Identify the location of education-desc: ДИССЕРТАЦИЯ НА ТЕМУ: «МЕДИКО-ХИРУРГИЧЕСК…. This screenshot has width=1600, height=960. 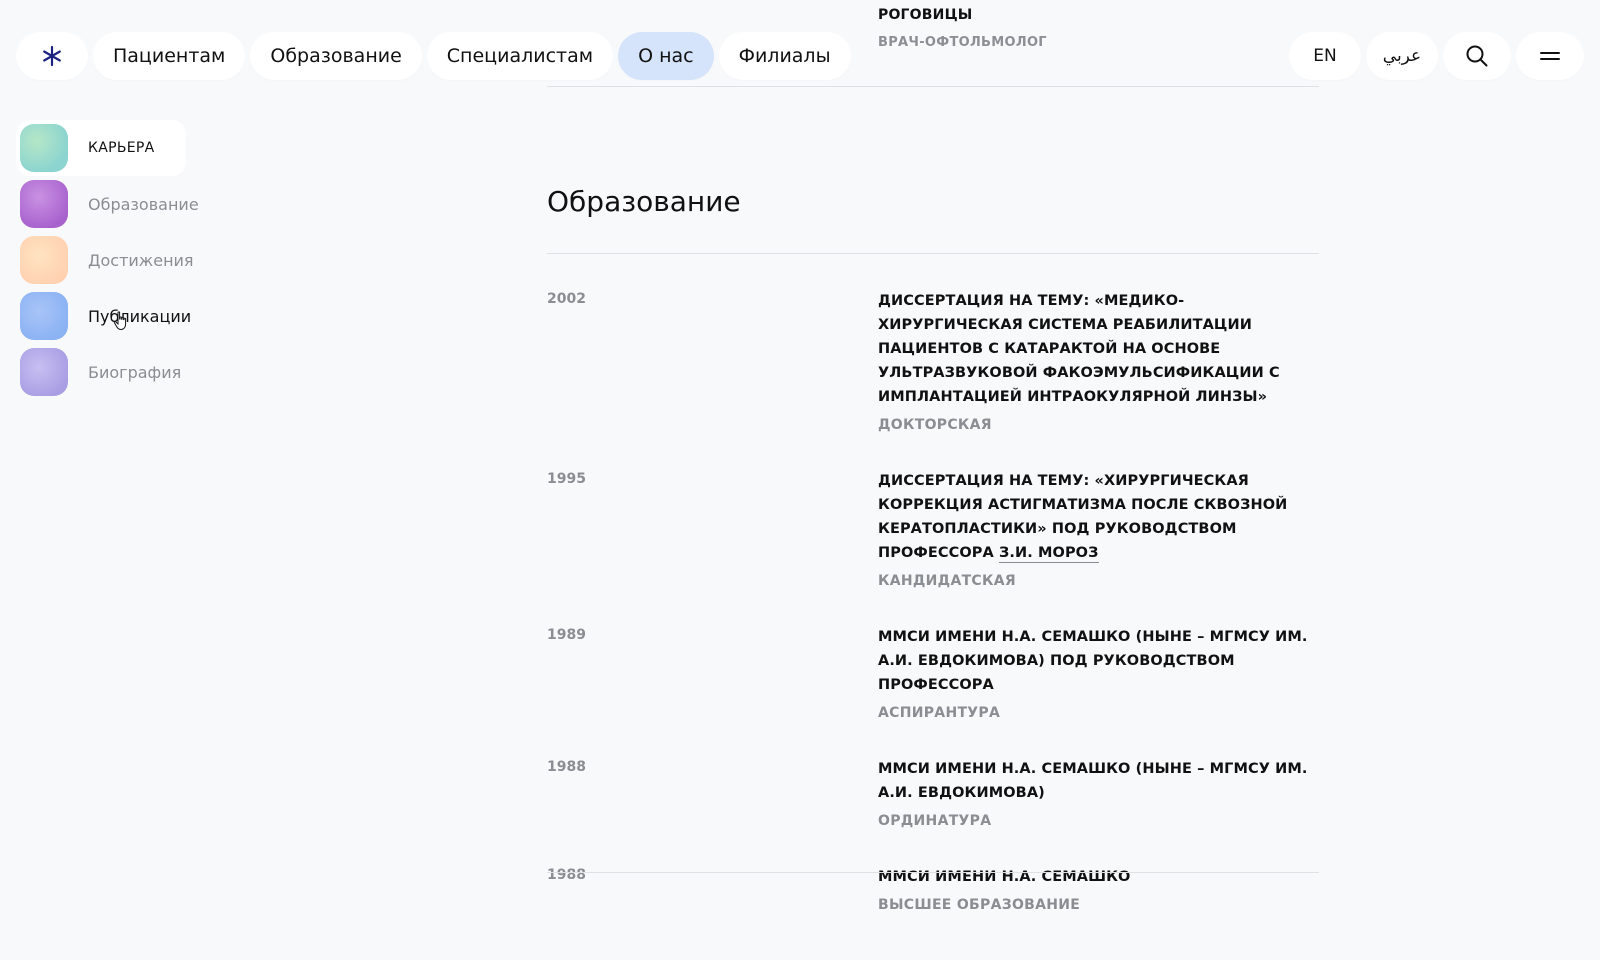
(1079, 349).